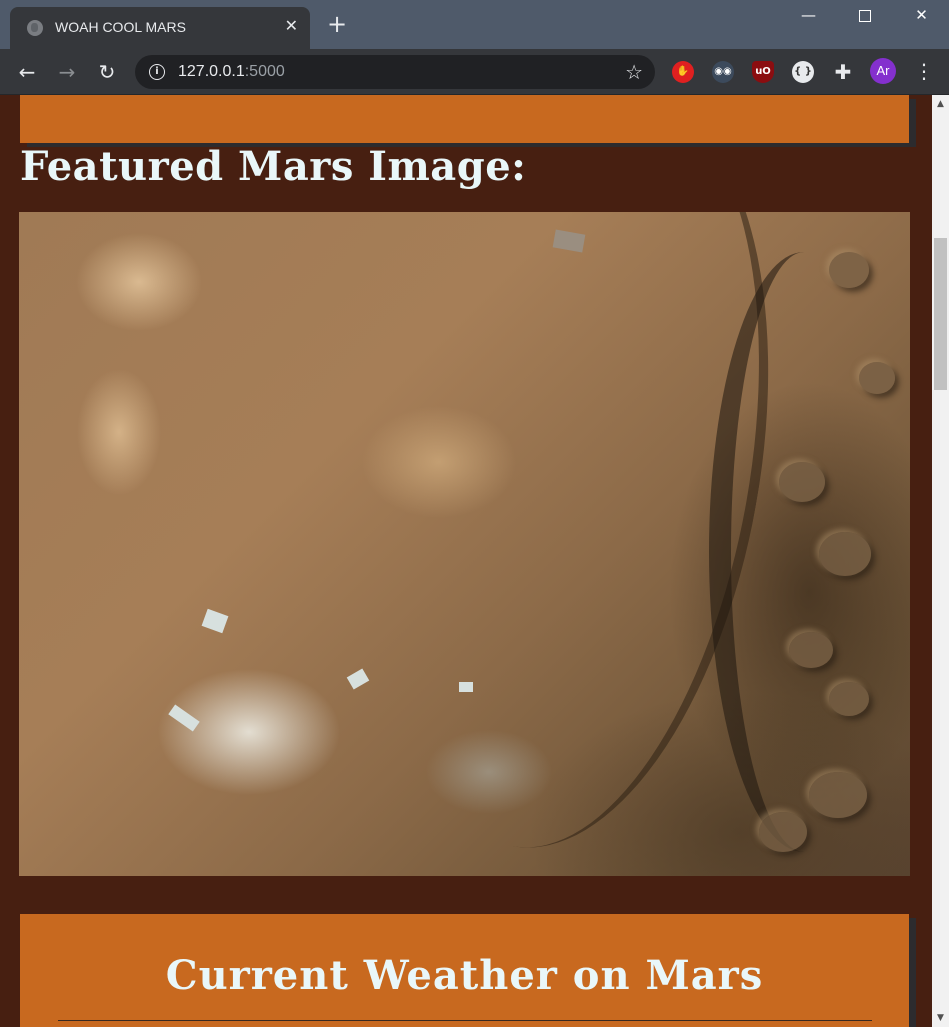 The image size is (949, 1027). I want to click on maximize-icon, so click(864, 15).